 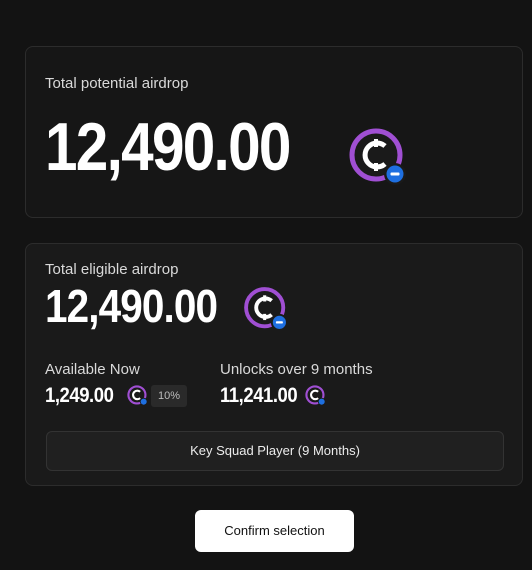 I want to click on eligible-airdrop-amount: 12,490.00, so click(x=131, y=306).